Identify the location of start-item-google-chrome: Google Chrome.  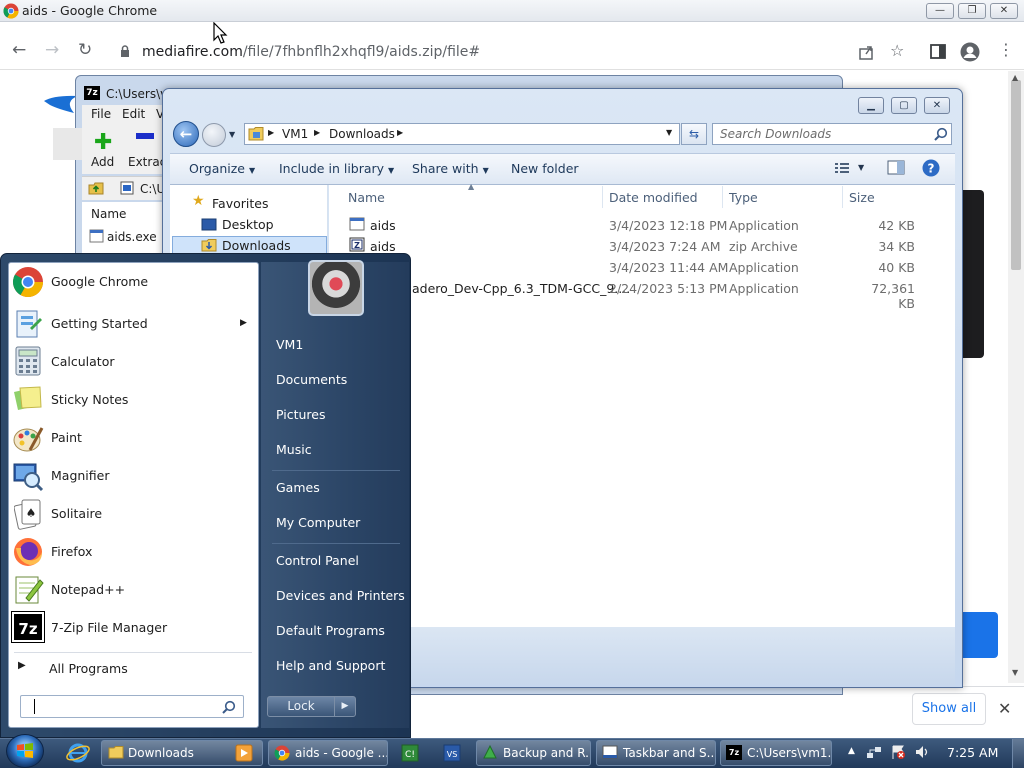
(99, 281).